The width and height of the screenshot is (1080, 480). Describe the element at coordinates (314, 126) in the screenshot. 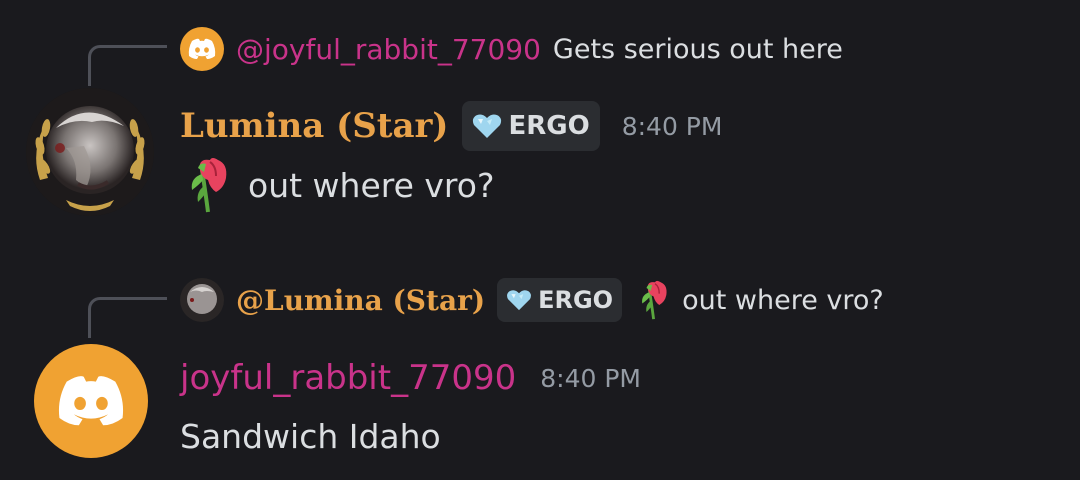

I see `author-name: Lumina (Star)` at that location.